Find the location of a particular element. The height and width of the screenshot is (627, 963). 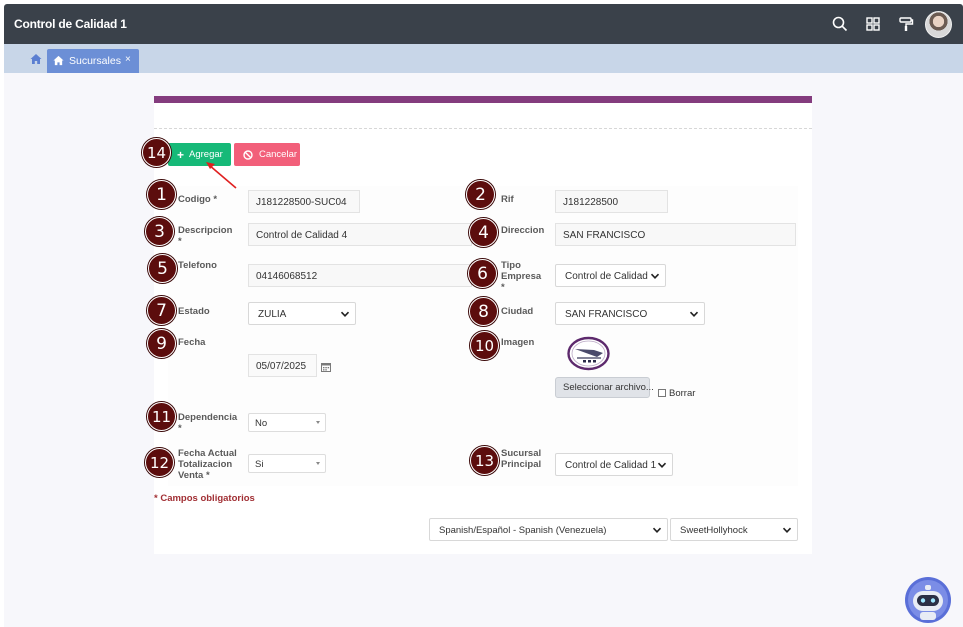

search-icon is located at coordinates (840, 24).